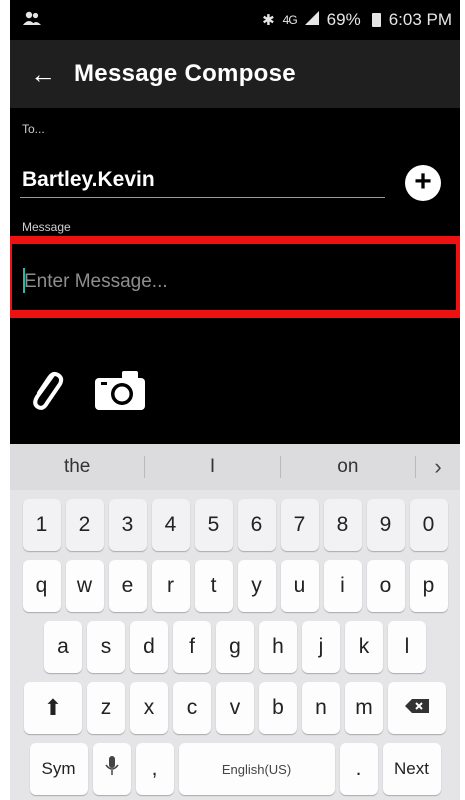  I want to click on next-key: Next, so click(411, 769).